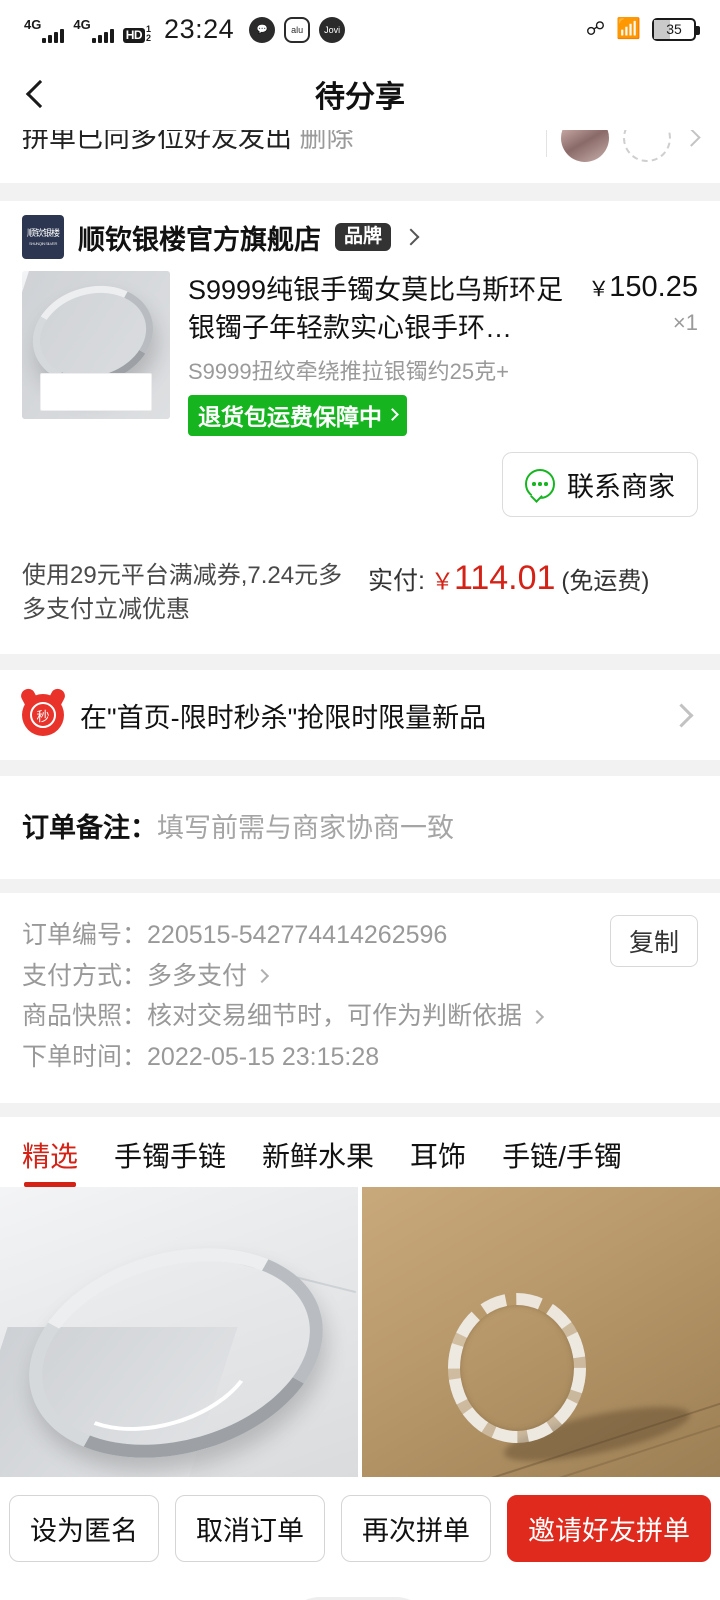 The image size is (720, 1600). What do you see at coordinates (600, 484) in the screenshot?
I see `contact-merchant-button: 联系商家` at bounding box center [600, 484].